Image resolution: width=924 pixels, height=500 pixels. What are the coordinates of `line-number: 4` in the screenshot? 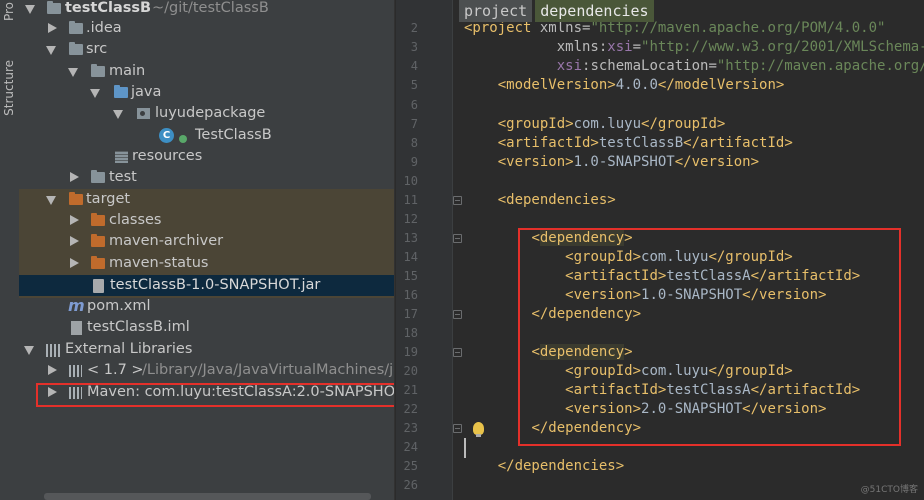 It's located at (414, 66).